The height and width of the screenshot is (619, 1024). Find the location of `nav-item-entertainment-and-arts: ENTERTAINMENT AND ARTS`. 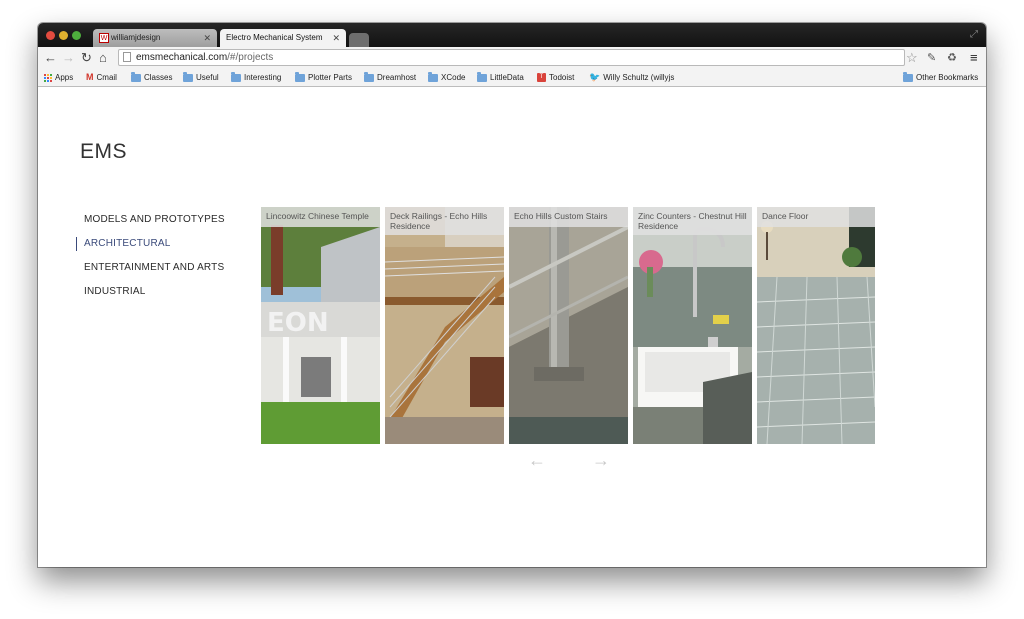

nav-item-entertainment-and-arts: ENTERTAINMENT AND ARTS is located at coordinates (150, 273).